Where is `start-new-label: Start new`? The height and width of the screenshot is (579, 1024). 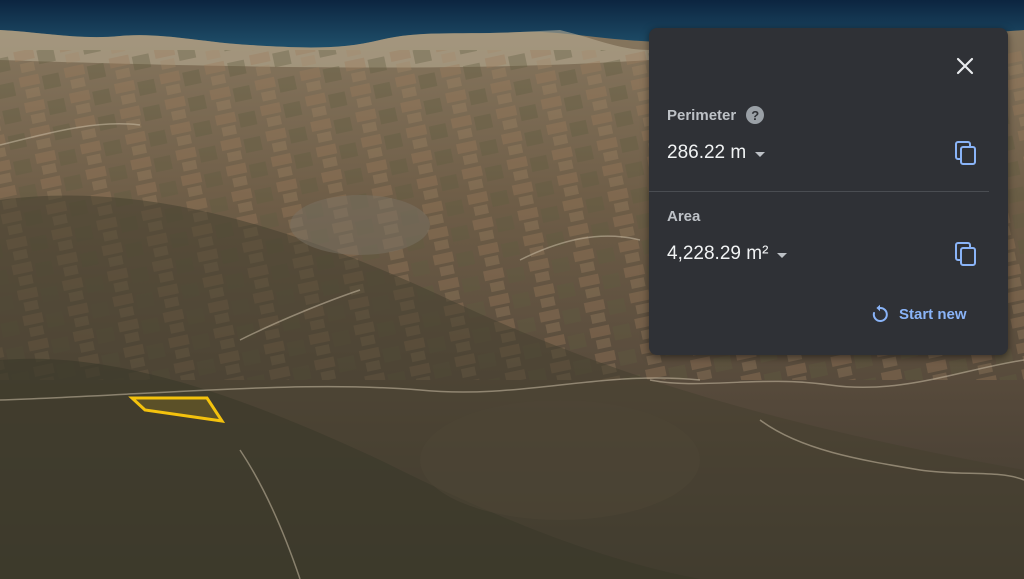 start-new-label: Start new is located at coordinates (933, 314).